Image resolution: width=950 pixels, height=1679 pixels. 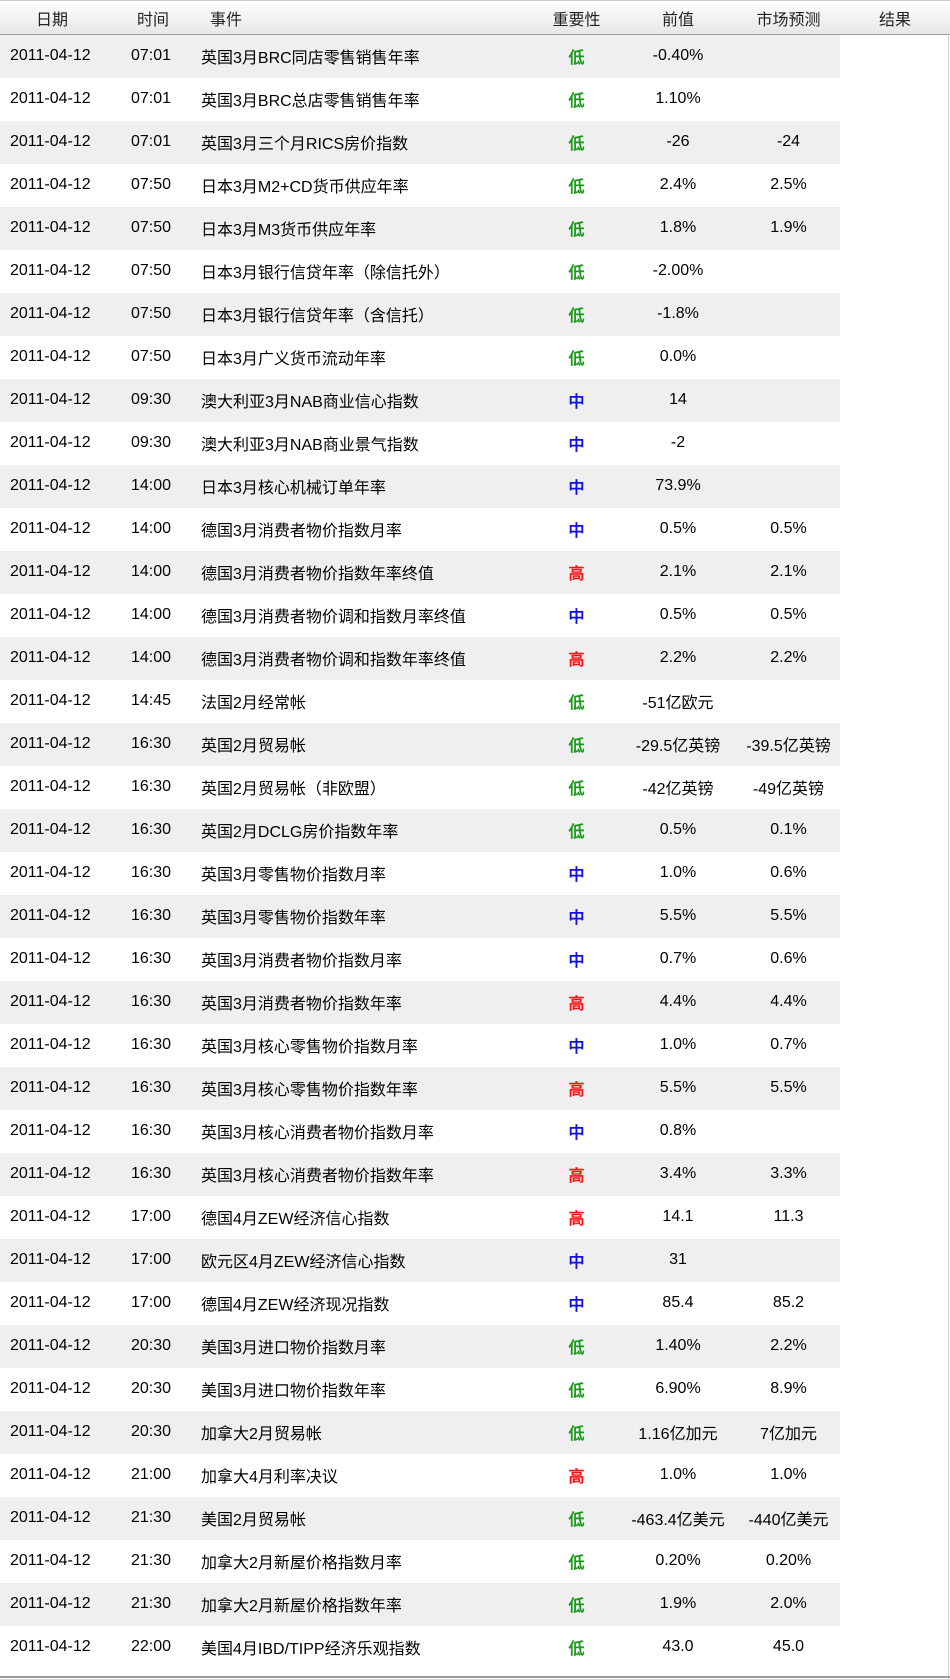 What do you see at coordinates (475, 400) in the screenshot?
I see `table-row: 2011-04-12 09:30 澳大利亚3月NAB商业信心指数中 14` at bounding box center [475, 400].